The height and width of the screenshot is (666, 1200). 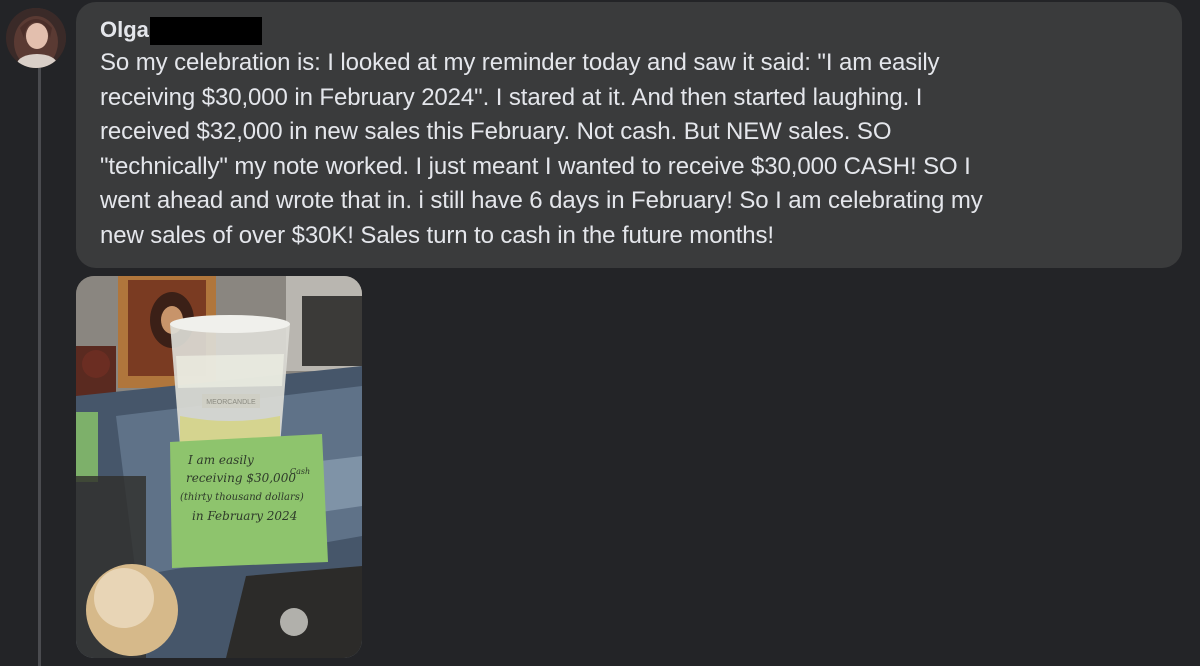 I want to click on redacted-surname, so click(x=206, y=31).